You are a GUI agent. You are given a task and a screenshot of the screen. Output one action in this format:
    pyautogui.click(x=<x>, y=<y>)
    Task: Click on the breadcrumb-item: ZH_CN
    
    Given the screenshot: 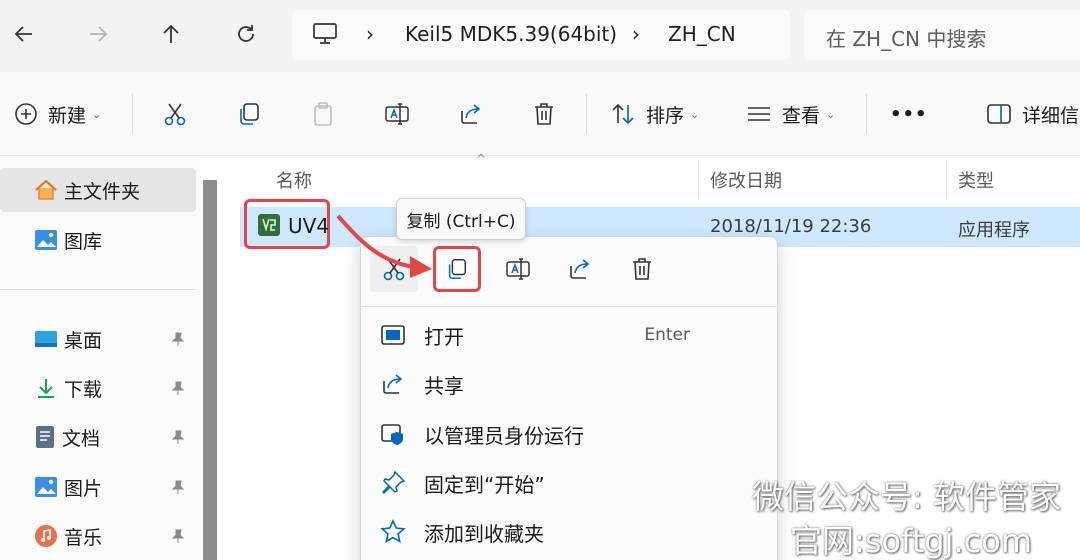 What is the action you would take?
    pyautogui.click(x=702, y=34)
    